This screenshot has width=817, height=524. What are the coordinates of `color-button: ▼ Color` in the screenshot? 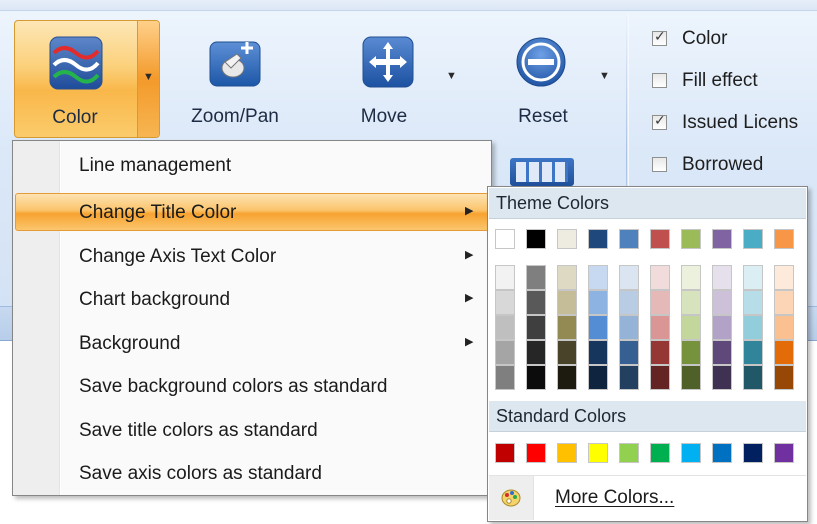 It's located at (87, 79).